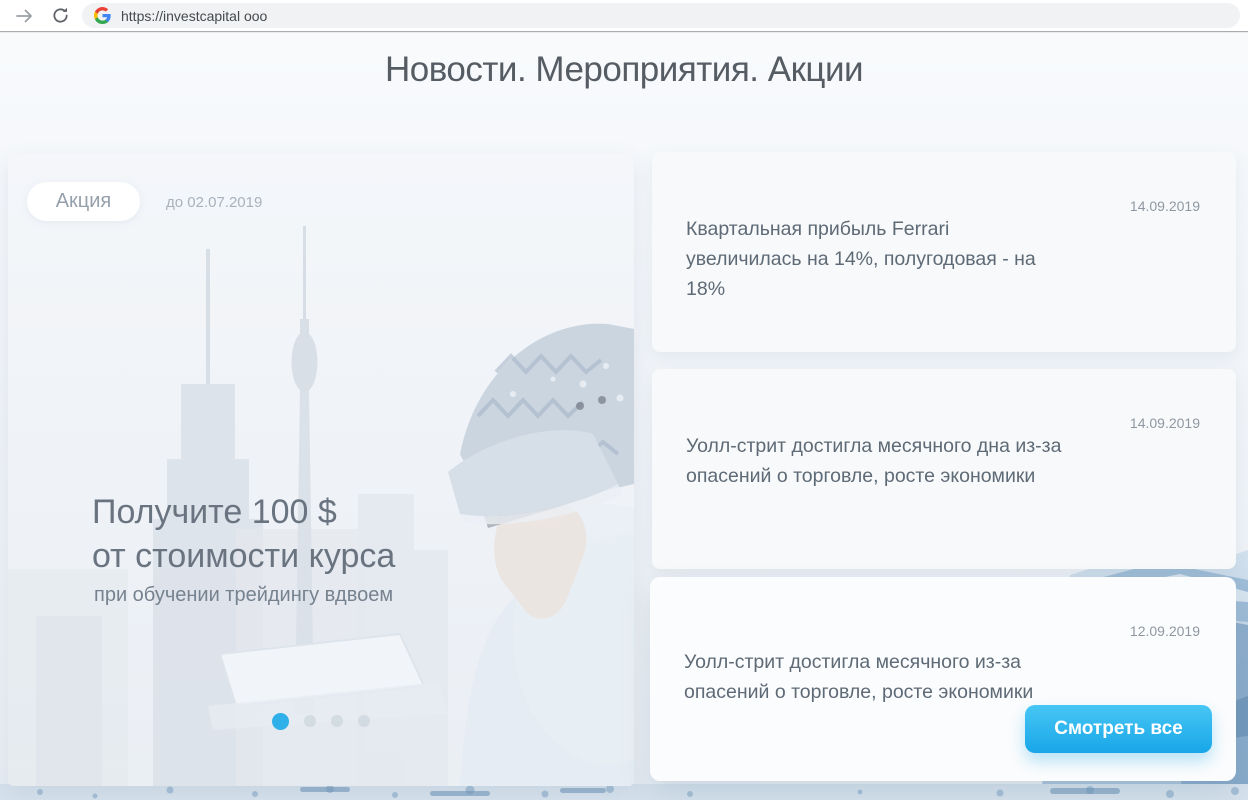 The width and height of the screenshot is (1248, 800). I want to click on reload-button, so click(60, 16).